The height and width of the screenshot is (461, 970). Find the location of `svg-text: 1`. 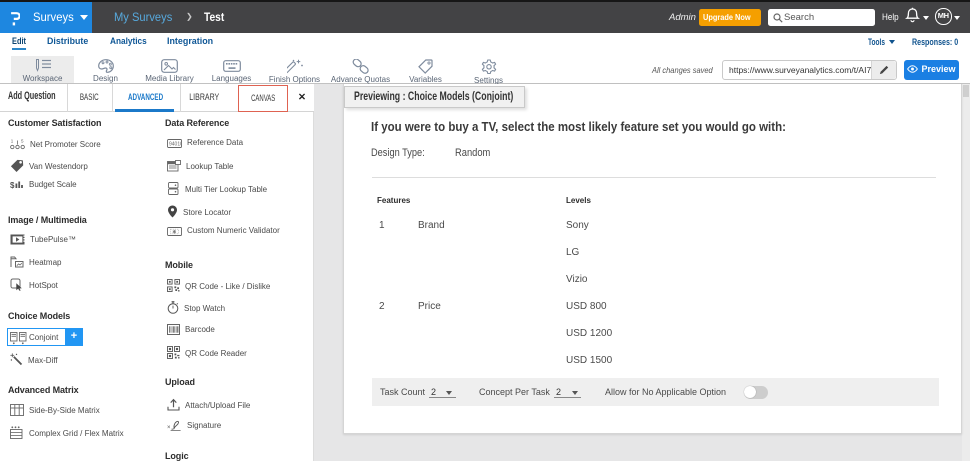

svg-text: 1 is located at coordinates (12, 140).